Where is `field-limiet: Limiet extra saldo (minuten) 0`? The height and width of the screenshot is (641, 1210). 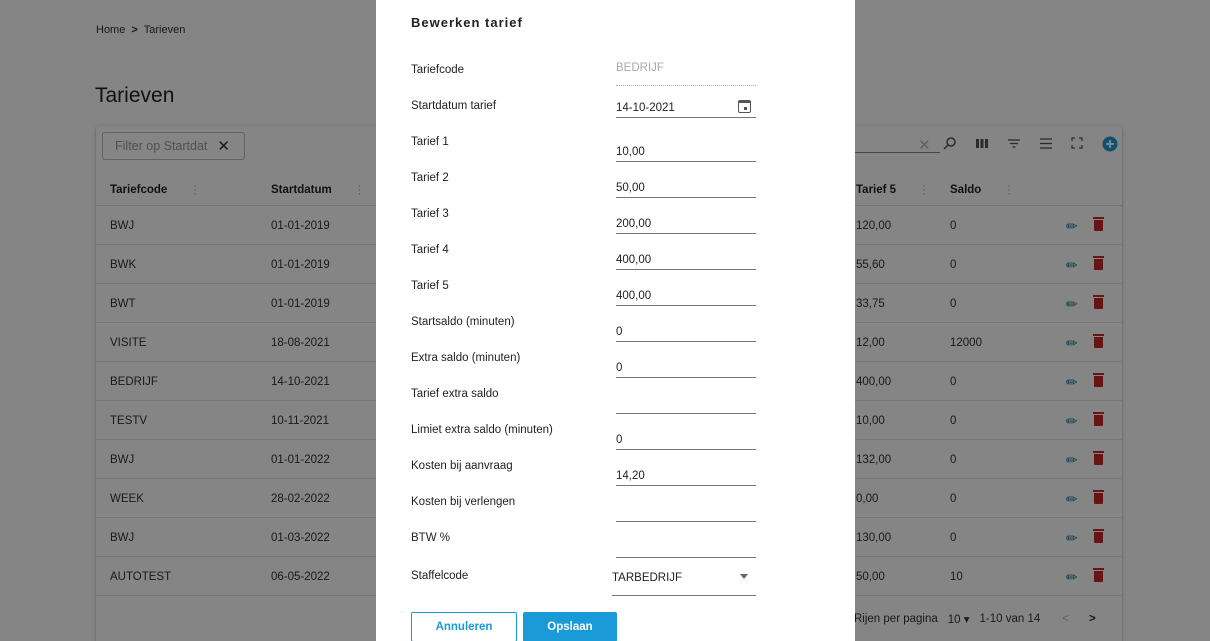 field-limiet: Limiet extra saldo (minuten) 0 is located at coordinates (615, 442).